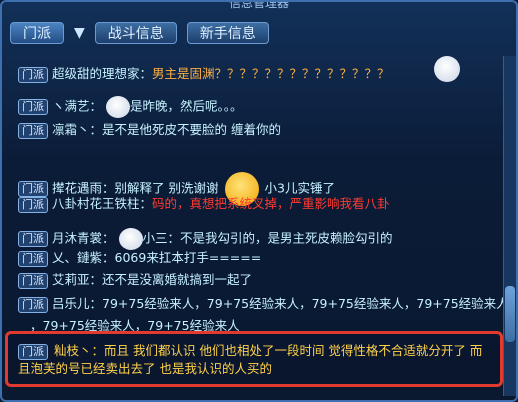 Image resolution: width=518 pixels, height=402 pixels. I want to click on message-text: 别解释了 别洗谢谢, so click(166, 188).